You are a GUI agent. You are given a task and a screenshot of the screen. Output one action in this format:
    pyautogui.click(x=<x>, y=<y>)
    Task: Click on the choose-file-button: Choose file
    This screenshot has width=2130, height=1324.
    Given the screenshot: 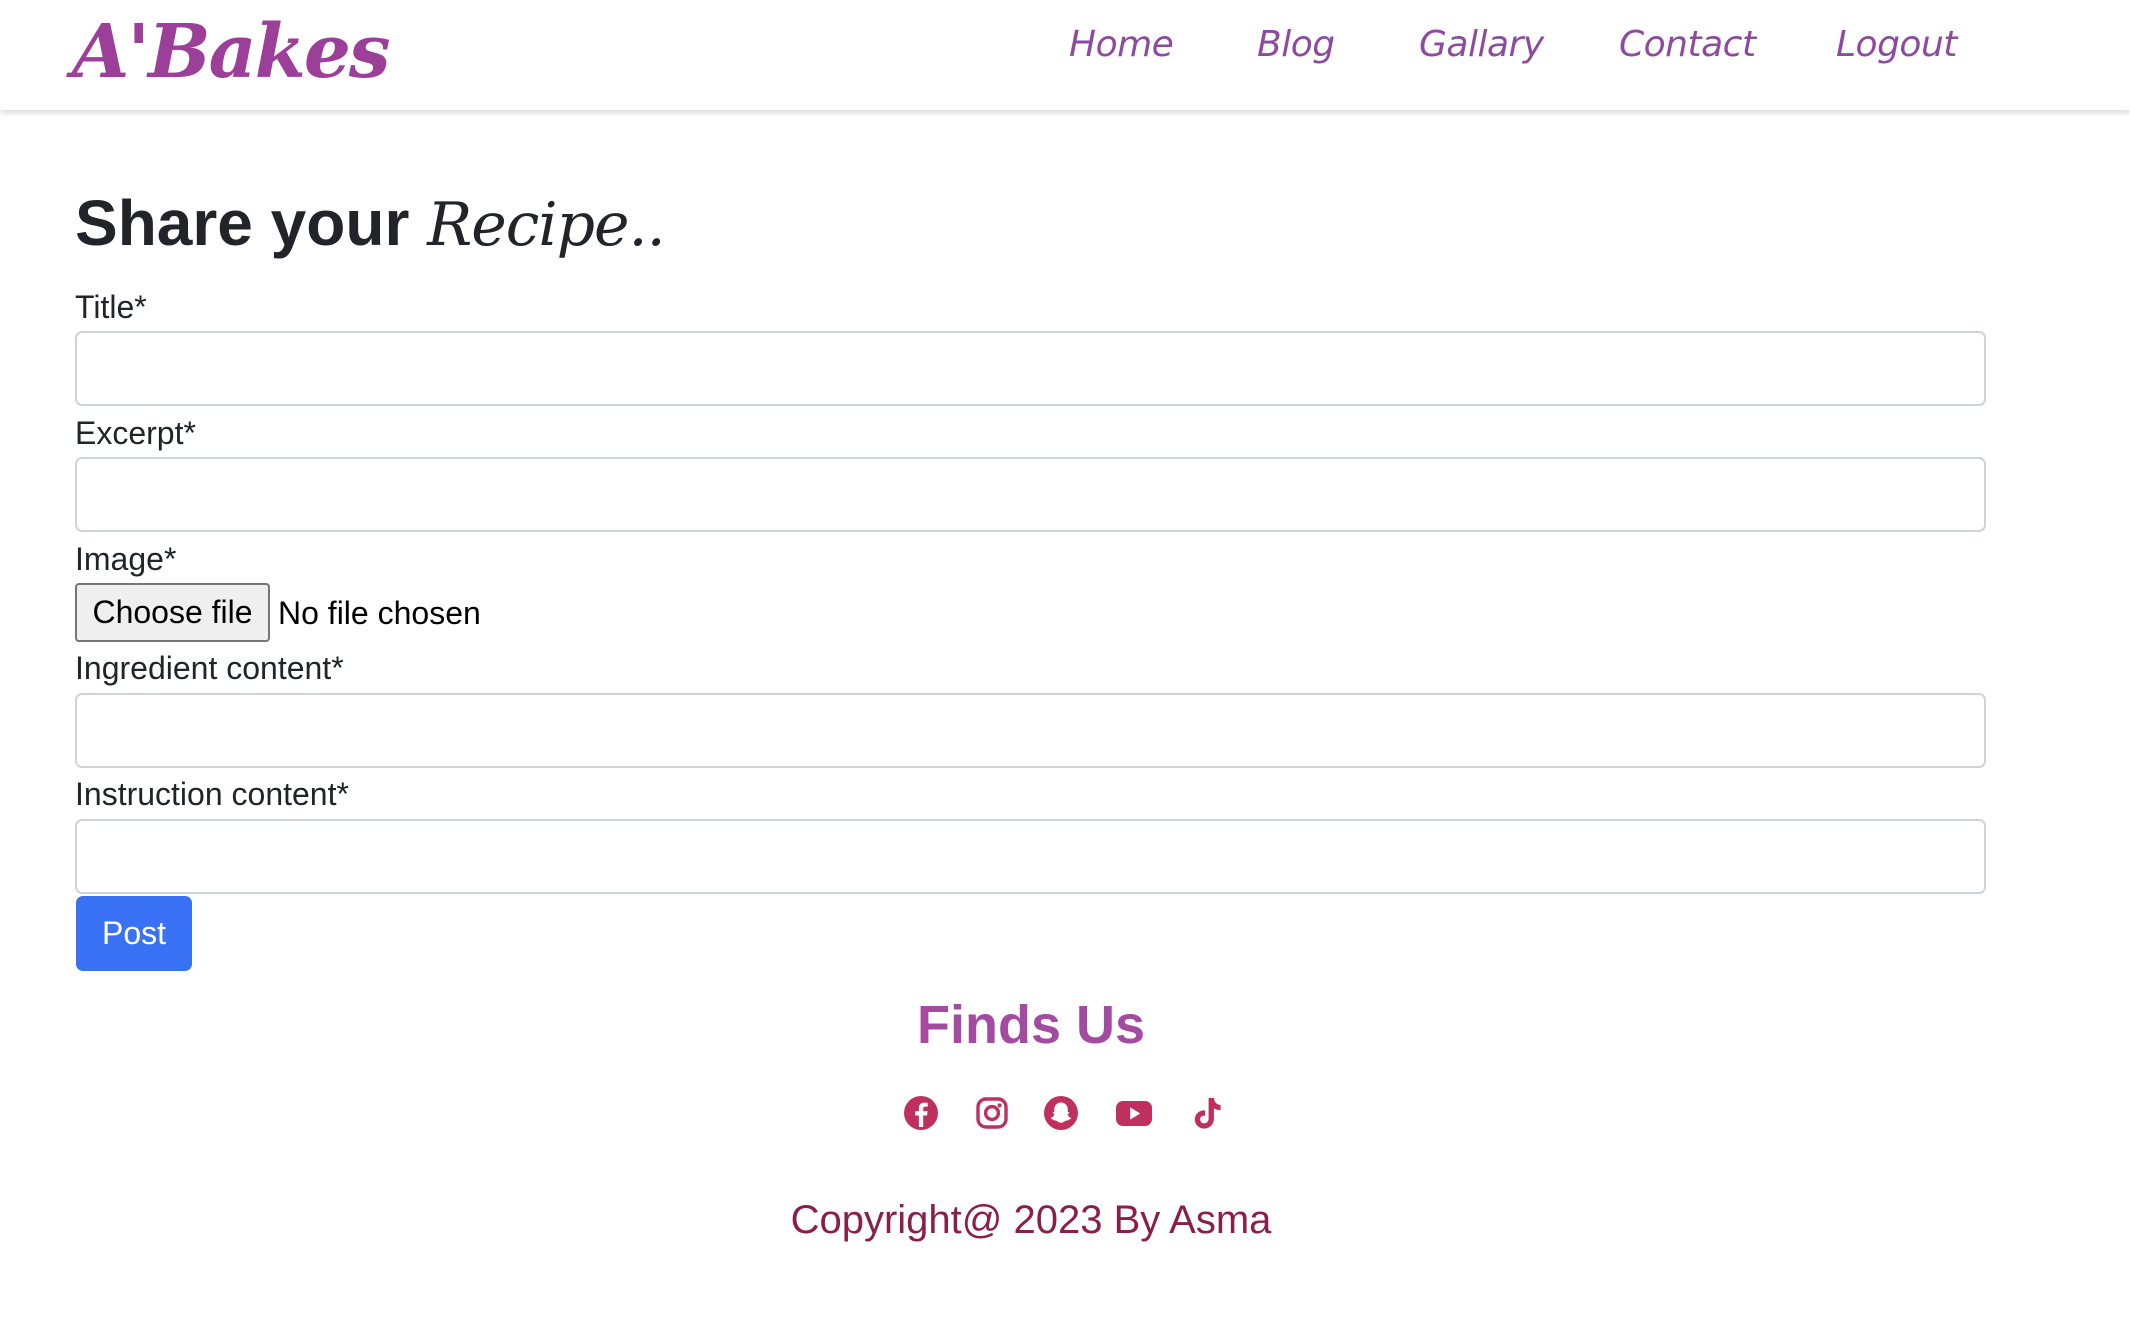 What is the action you would take?
    pyautogui.click(x=172, y=612)
    